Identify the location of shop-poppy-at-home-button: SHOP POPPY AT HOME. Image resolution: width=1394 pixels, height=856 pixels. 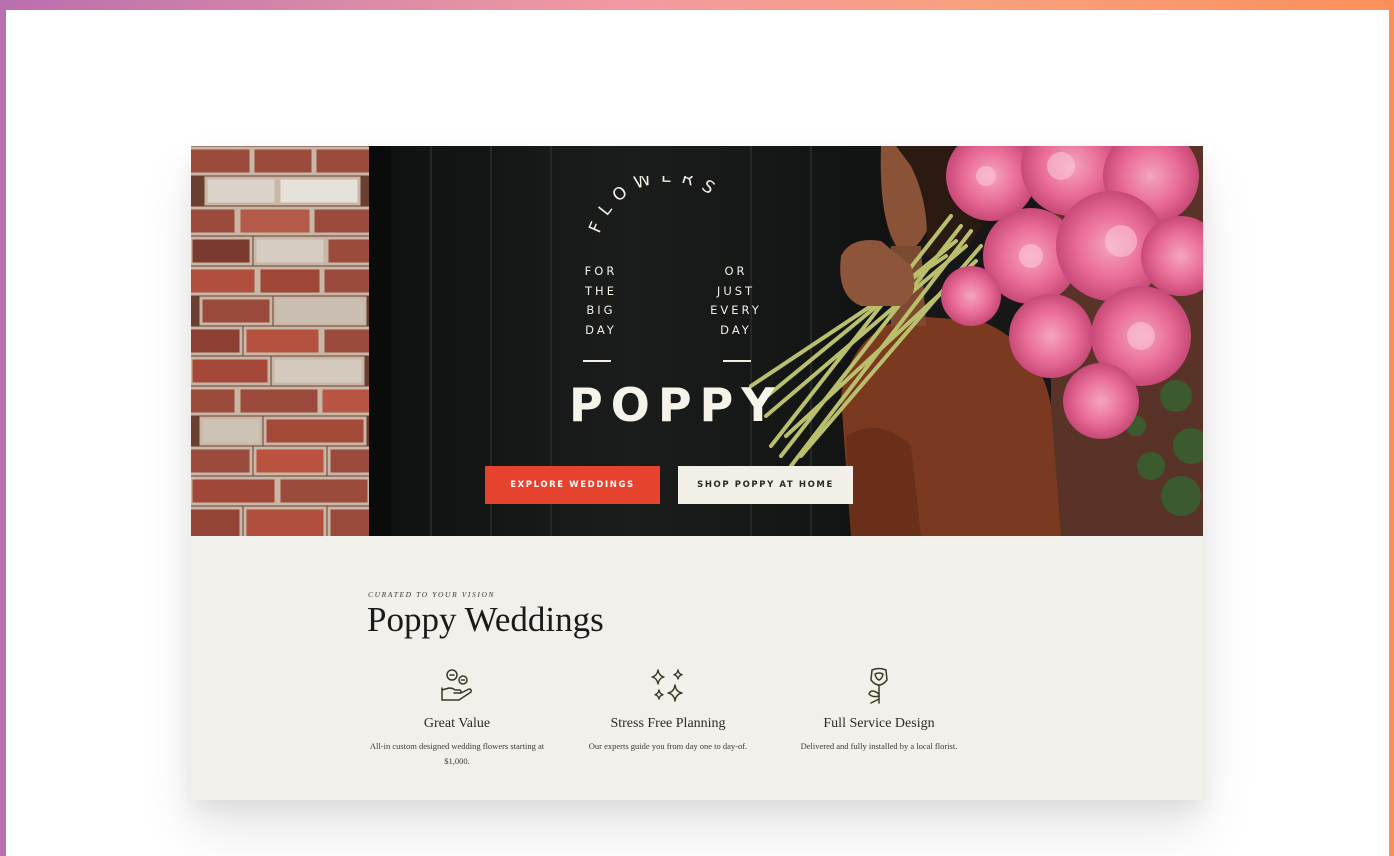
(765, 485).